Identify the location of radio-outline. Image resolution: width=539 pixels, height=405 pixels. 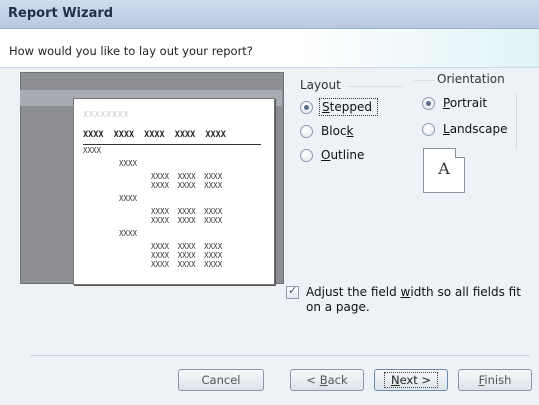
(306, 155).